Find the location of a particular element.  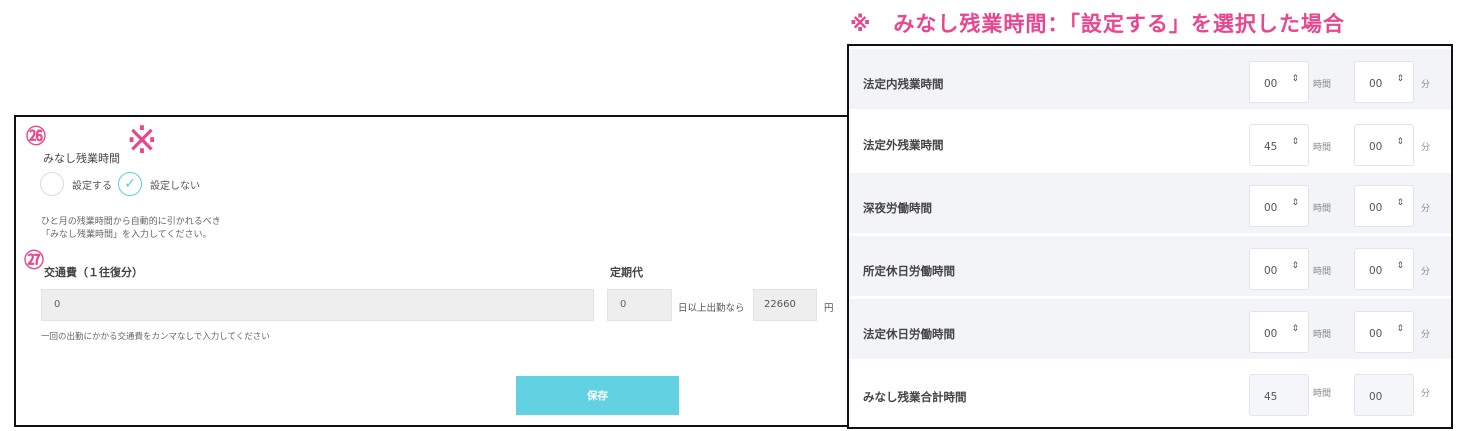

radio-unset-label: 設定しない is located at coordinates (175, 186).